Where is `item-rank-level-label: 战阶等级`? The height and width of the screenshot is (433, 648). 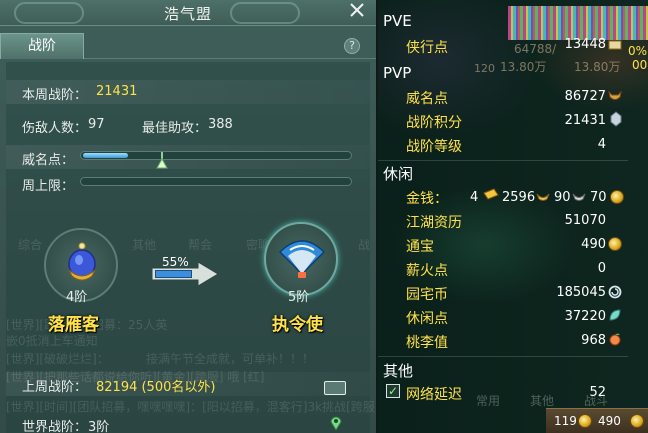 item-rank-level-label: 战阶等级 is located at coordinates (434, 147).